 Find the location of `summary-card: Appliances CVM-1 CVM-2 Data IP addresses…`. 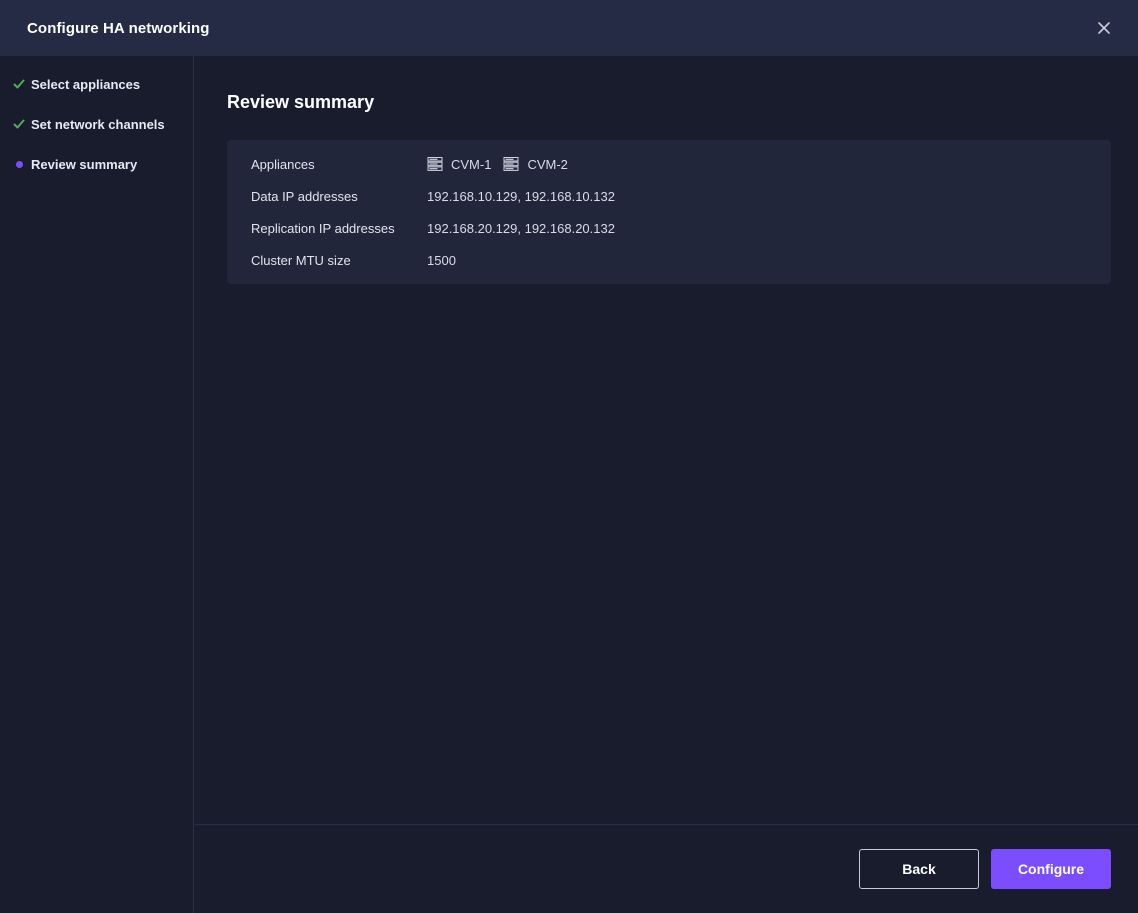

summary-card: Appliances CVM-1 CVM-2 Data IP addresses… is located at coordinates (669, 212).